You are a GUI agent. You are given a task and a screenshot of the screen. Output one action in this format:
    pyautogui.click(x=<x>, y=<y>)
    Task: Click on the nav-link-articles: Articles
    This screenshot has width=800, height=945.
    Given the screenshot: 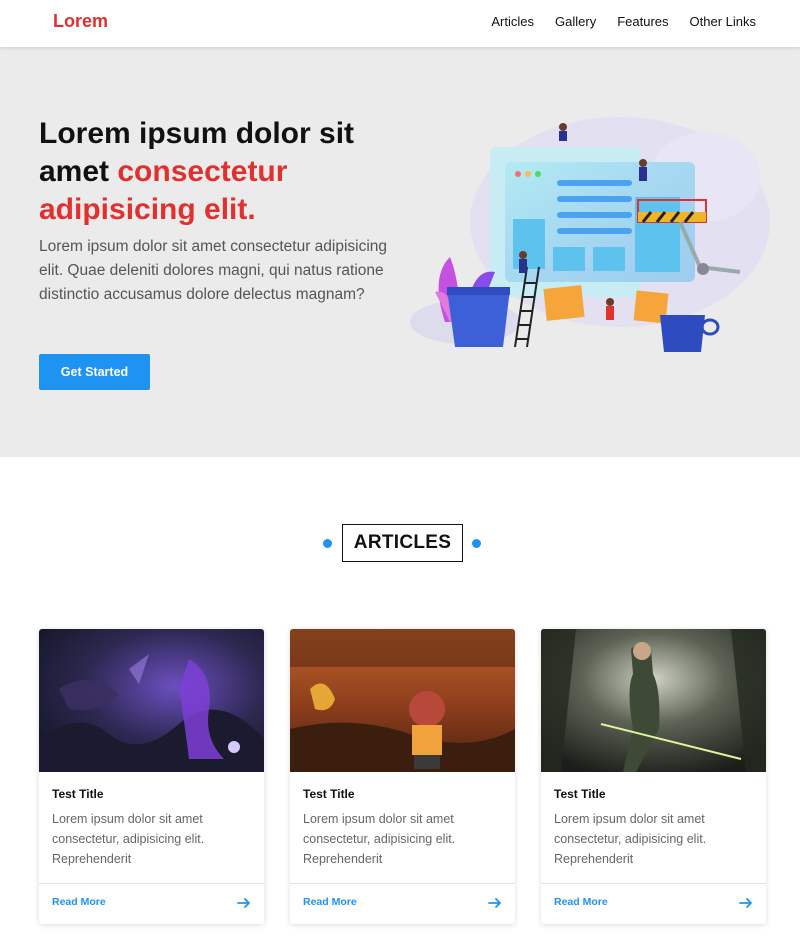 What is the action you would take?
    pyautogui.click(x=512, y=21)
    